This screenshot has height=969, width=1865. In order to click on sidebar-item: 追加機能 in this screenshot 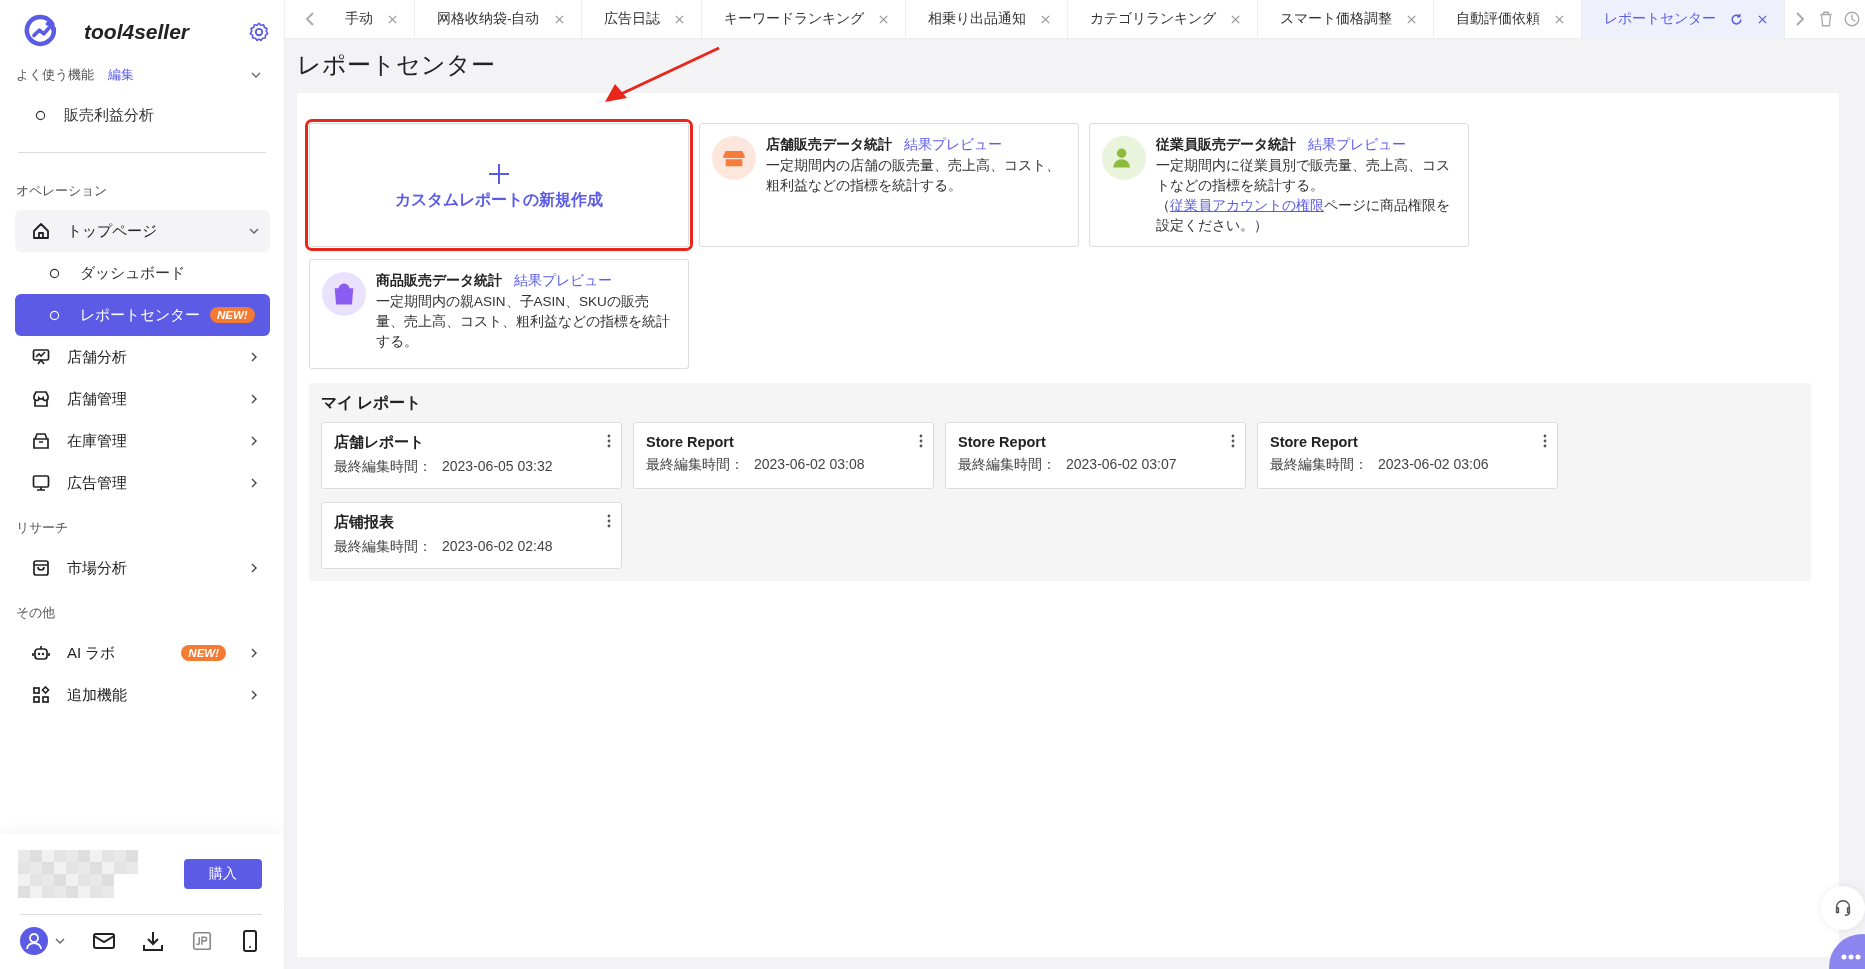, I will do `click(142, 695)`.